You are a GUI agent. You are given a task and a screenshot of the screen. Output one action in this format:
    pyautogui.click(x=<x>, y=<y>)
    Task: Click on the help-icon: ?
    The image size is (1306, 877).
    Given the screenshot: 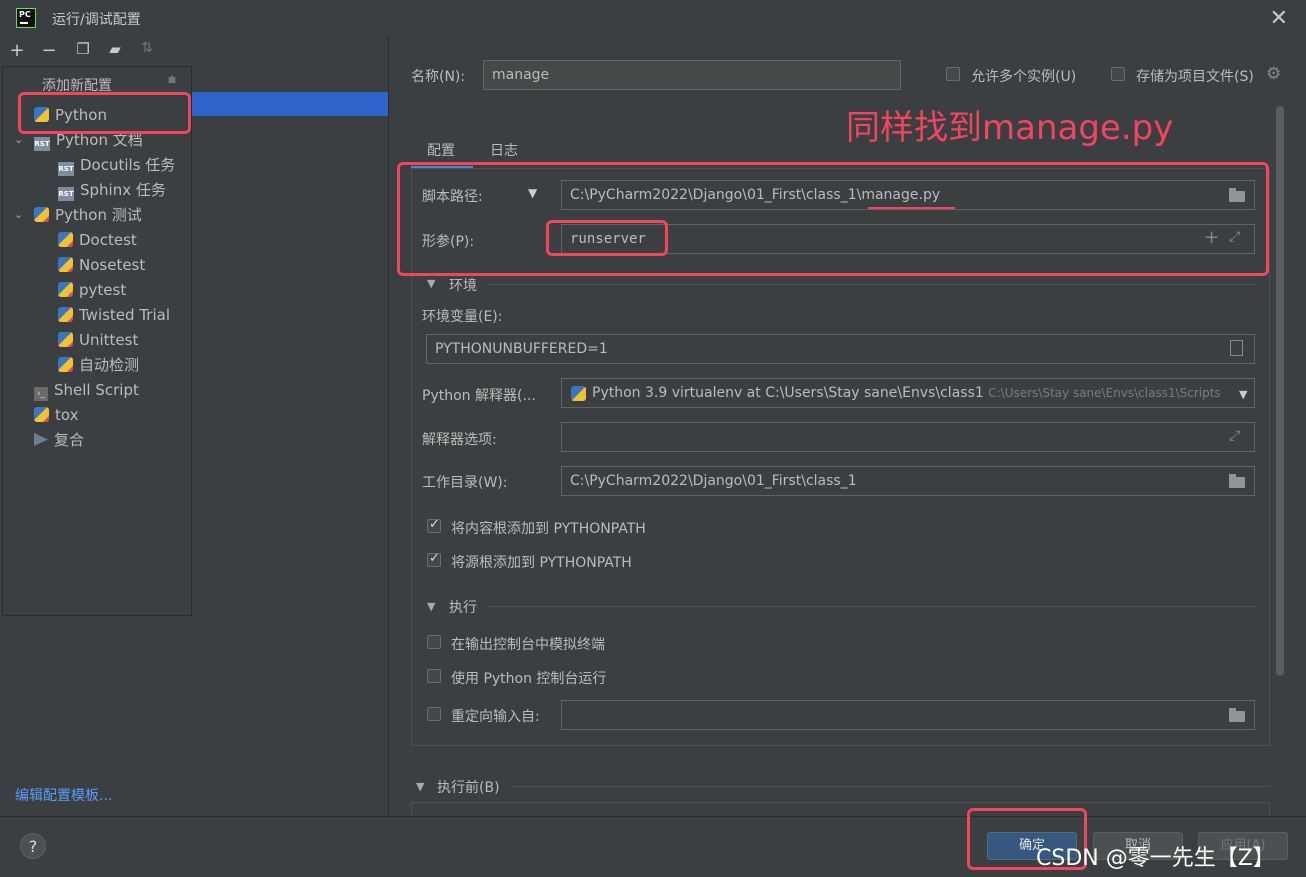 What is the action you would take?
    pyautogui.click(x=33, y=846)
    